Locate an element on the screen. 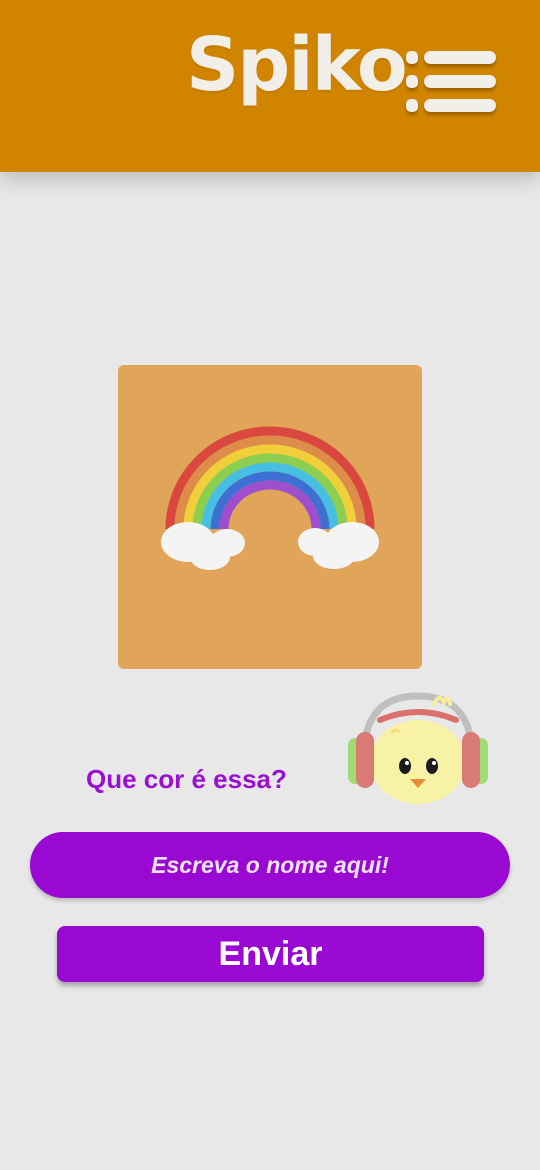 Image resolution: width=540 pixels, height=1170 pixels. app-header: Spiko is located at coordinates (270, 86).